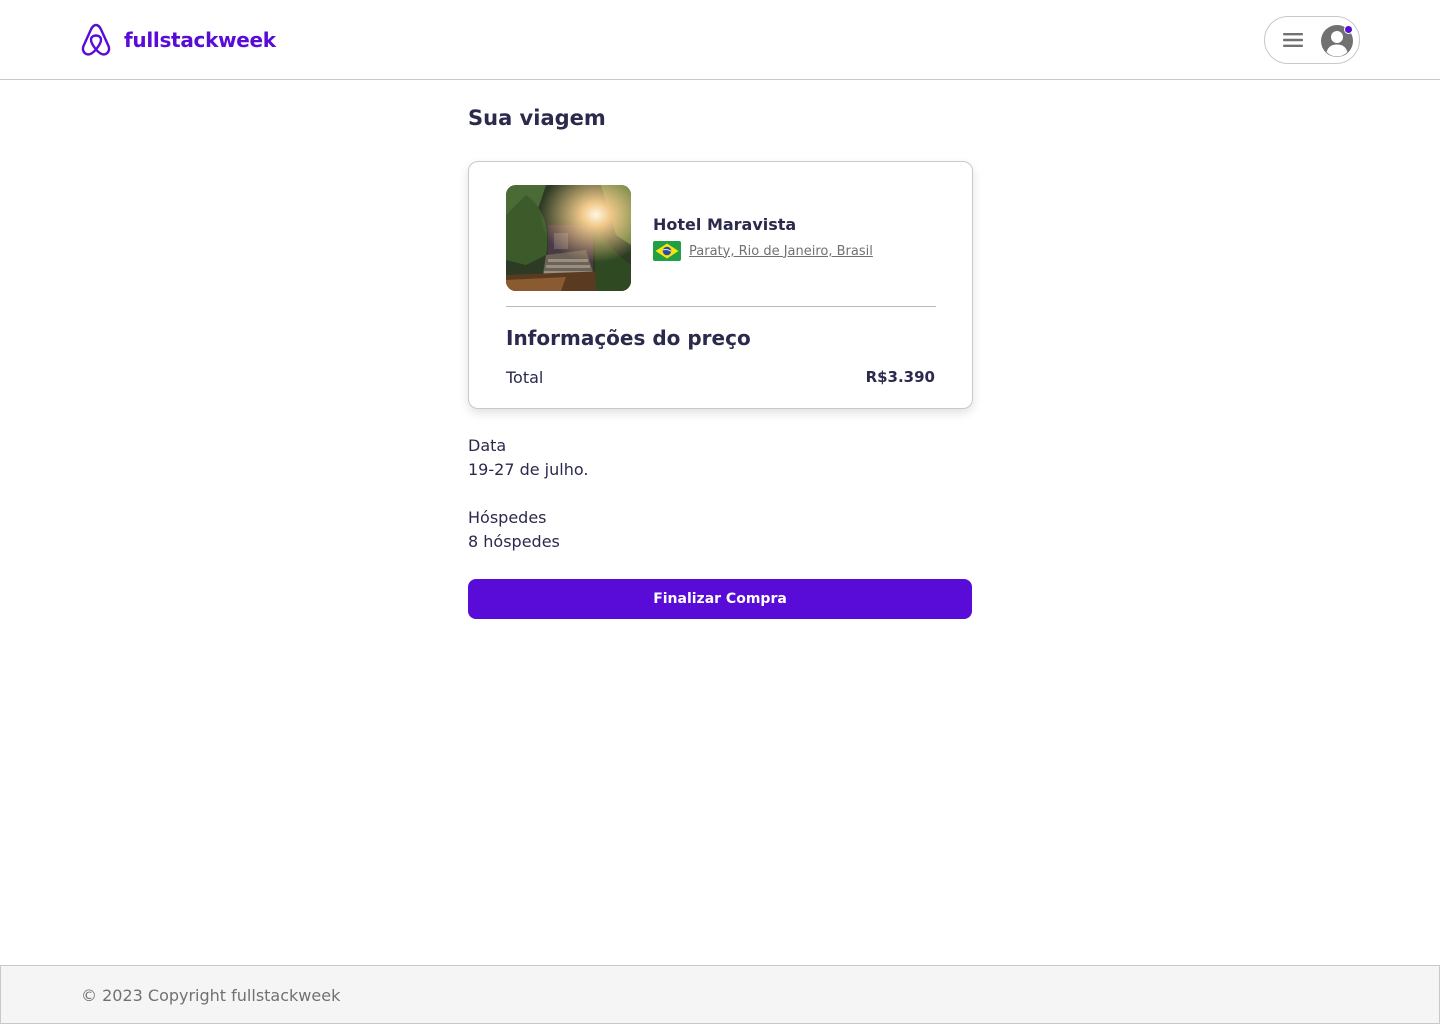  What do you see at coordinates (781, 251) in the screenshot?
I see `location-link: Paraty, Rio de Janeiro, Brasil` at bounding box center [781, 251].